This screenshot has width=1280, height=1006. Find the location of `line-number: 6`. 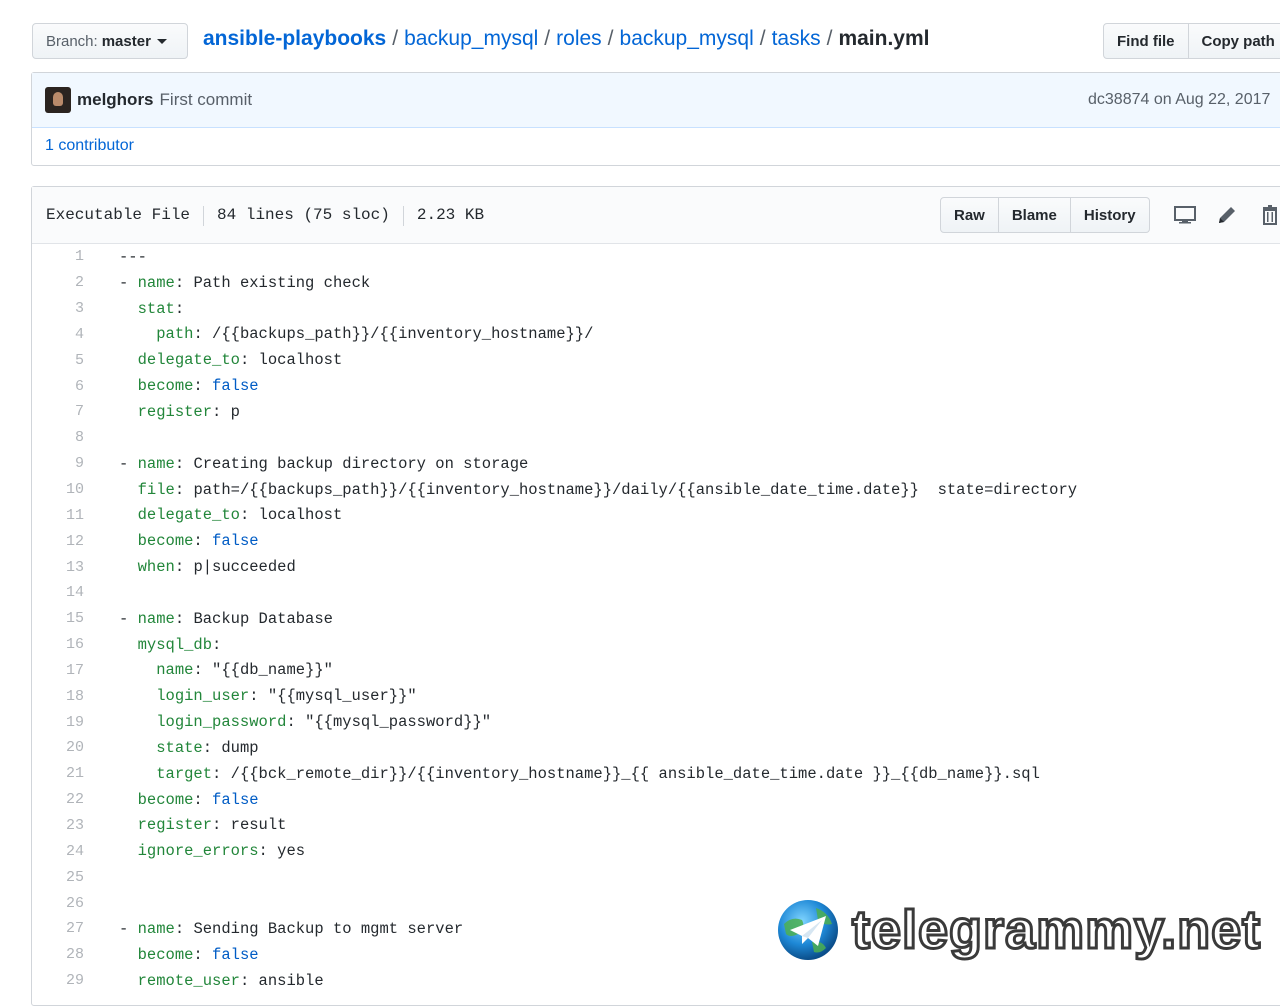

line-number: 6 is located at coordinates (58, 386).